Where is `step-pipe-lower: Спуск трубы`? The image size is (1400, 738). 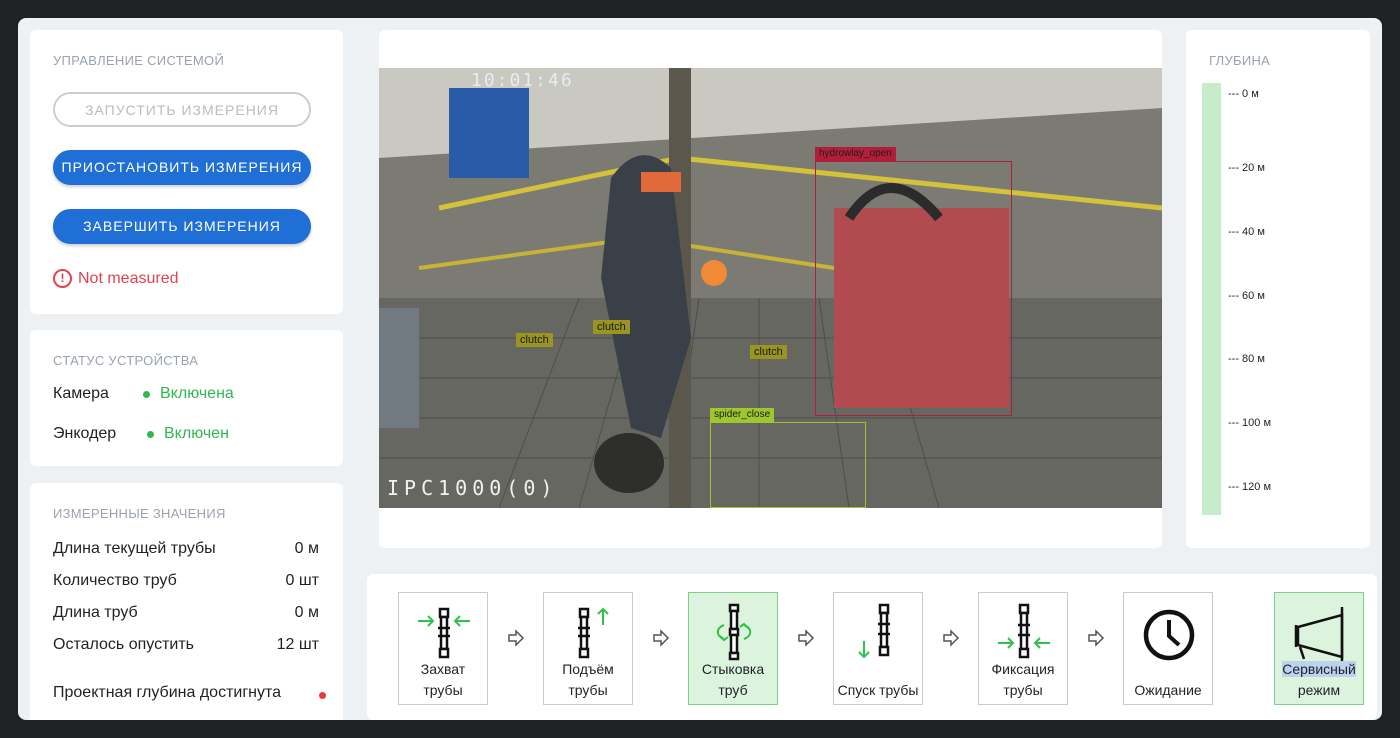
step-pipe-lower: Спуск трубы is located at coordinates (878, 648).